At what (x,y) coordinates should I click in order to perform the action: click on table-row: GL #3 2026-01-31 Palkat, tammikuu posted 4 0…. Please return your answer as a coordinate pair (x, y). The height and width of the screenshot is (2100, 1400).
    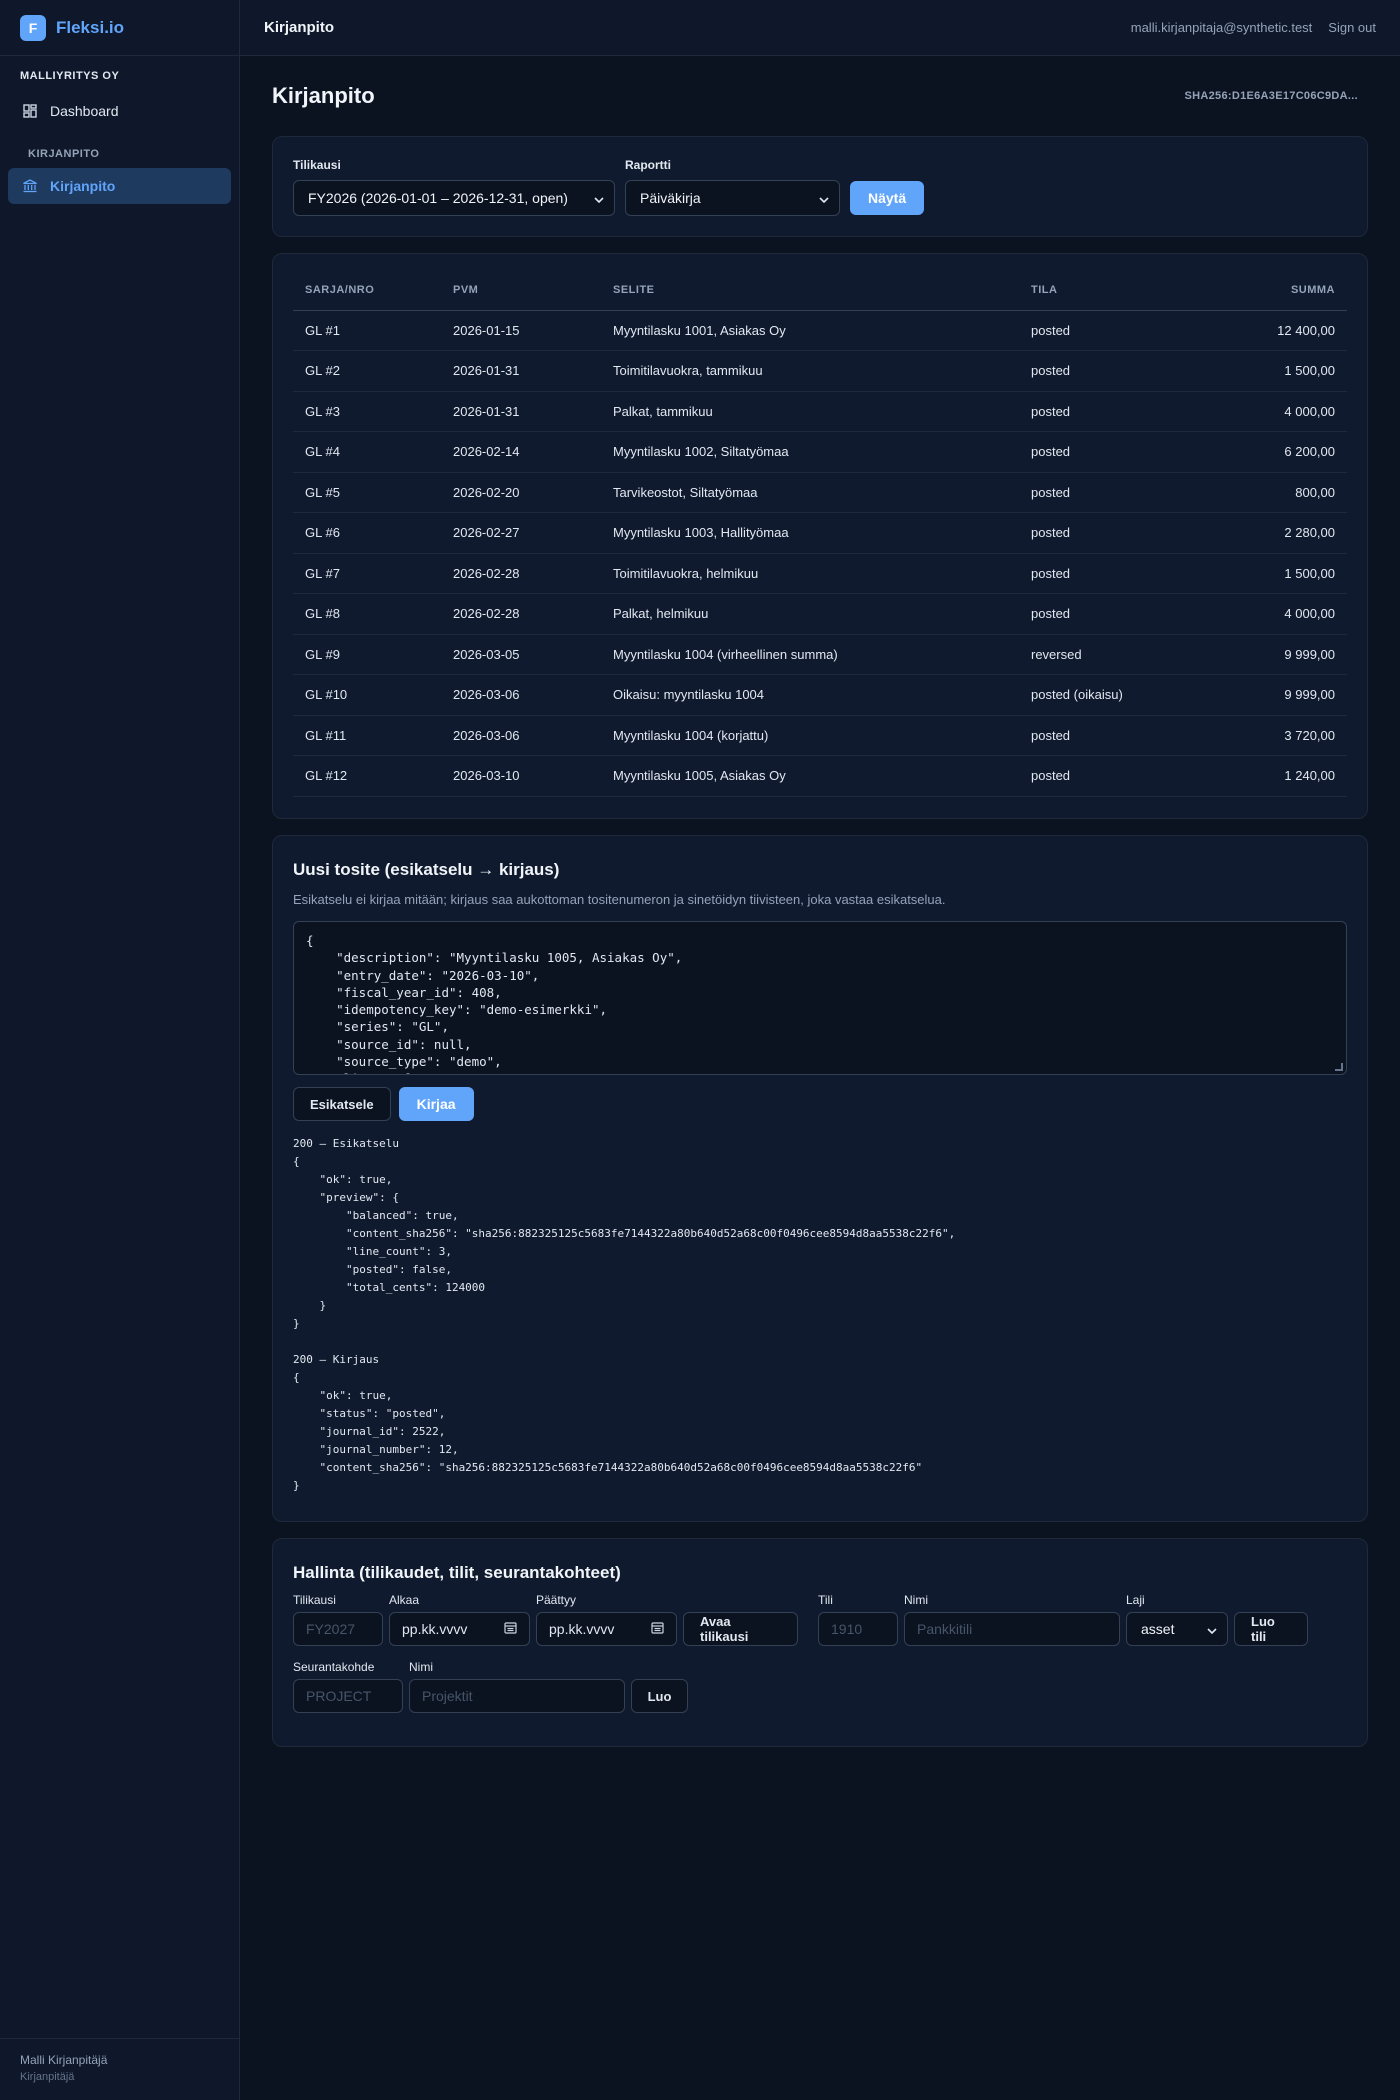
    Looking at the image, I should click on (820, 411).